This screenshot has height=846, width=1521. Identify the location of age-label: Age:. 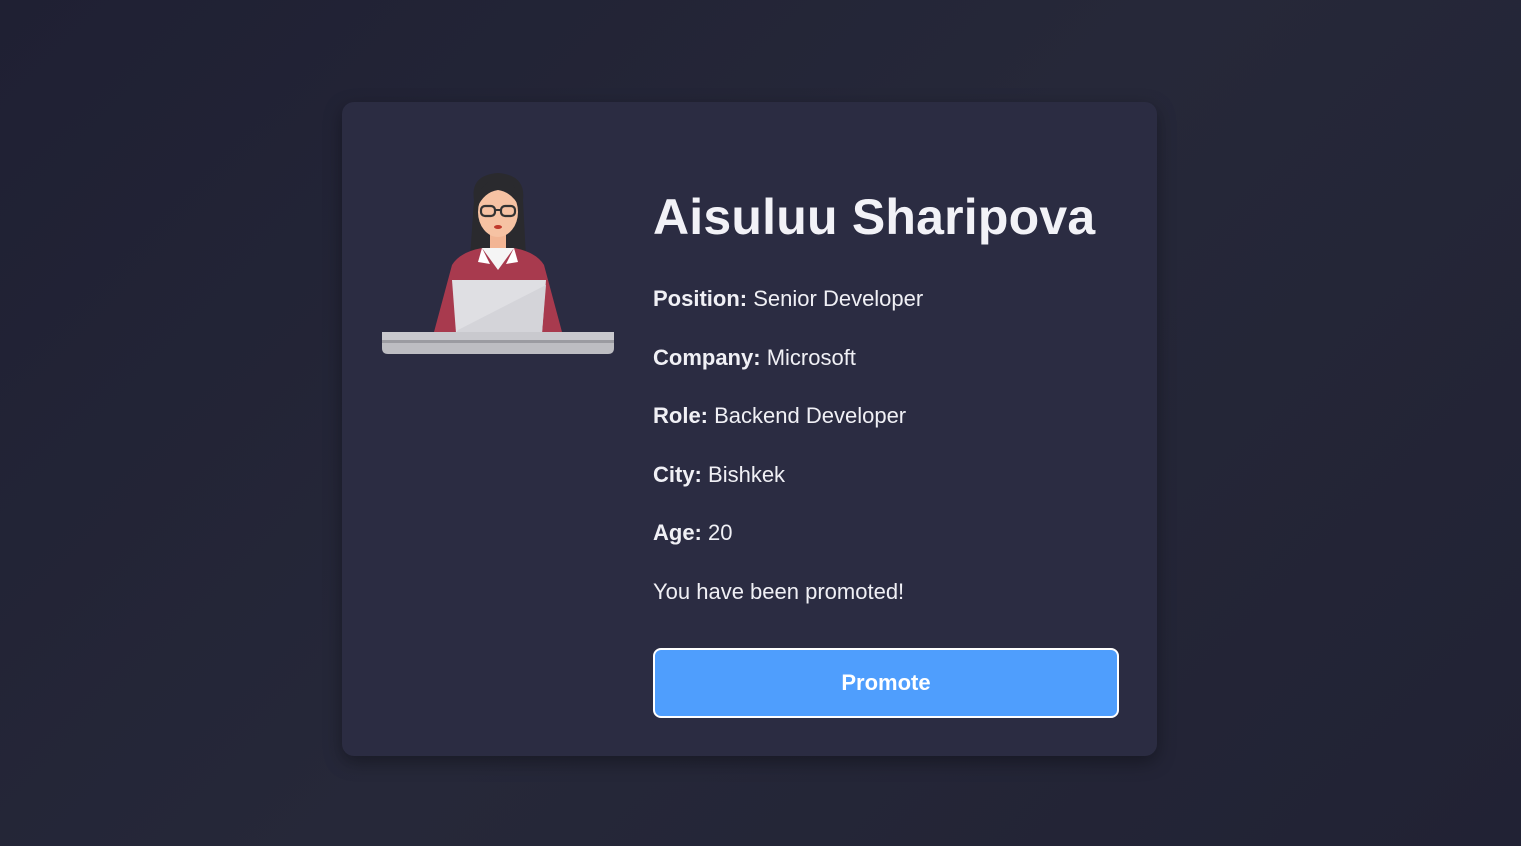
(677, 532).